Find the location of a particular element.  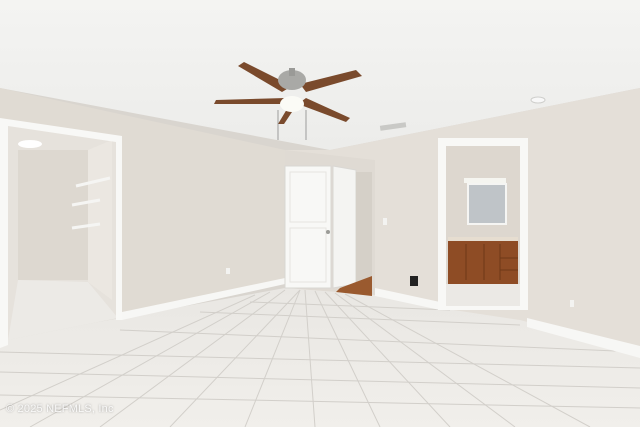

wall-switch is located at coordinates (385, 221).